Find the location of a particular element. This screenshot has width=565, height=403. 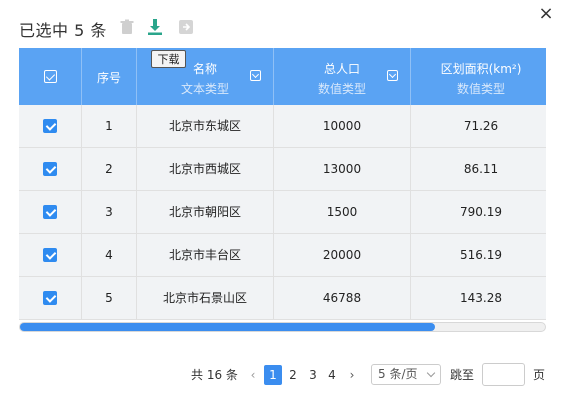

row-area: 86.11 is located at coordinates (481, 169).